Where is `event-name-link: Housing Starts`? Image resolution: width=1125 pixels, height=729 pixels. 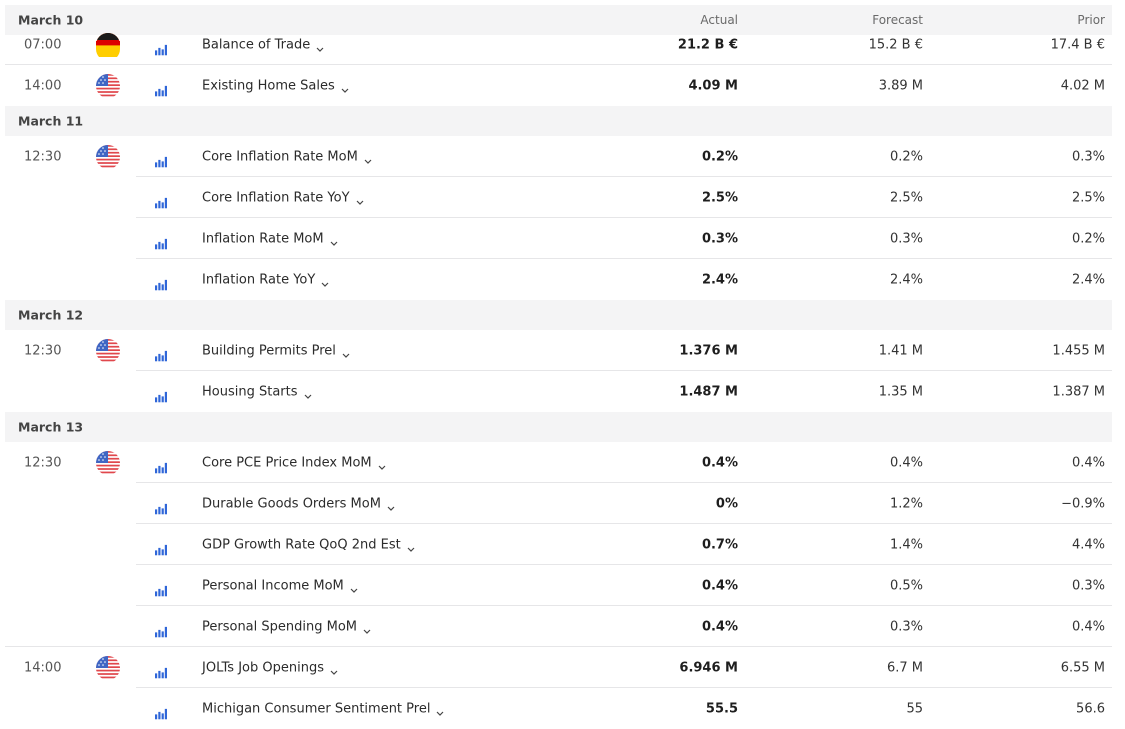 event-name-link: Housing Starts is located at coordinates (257, 391).